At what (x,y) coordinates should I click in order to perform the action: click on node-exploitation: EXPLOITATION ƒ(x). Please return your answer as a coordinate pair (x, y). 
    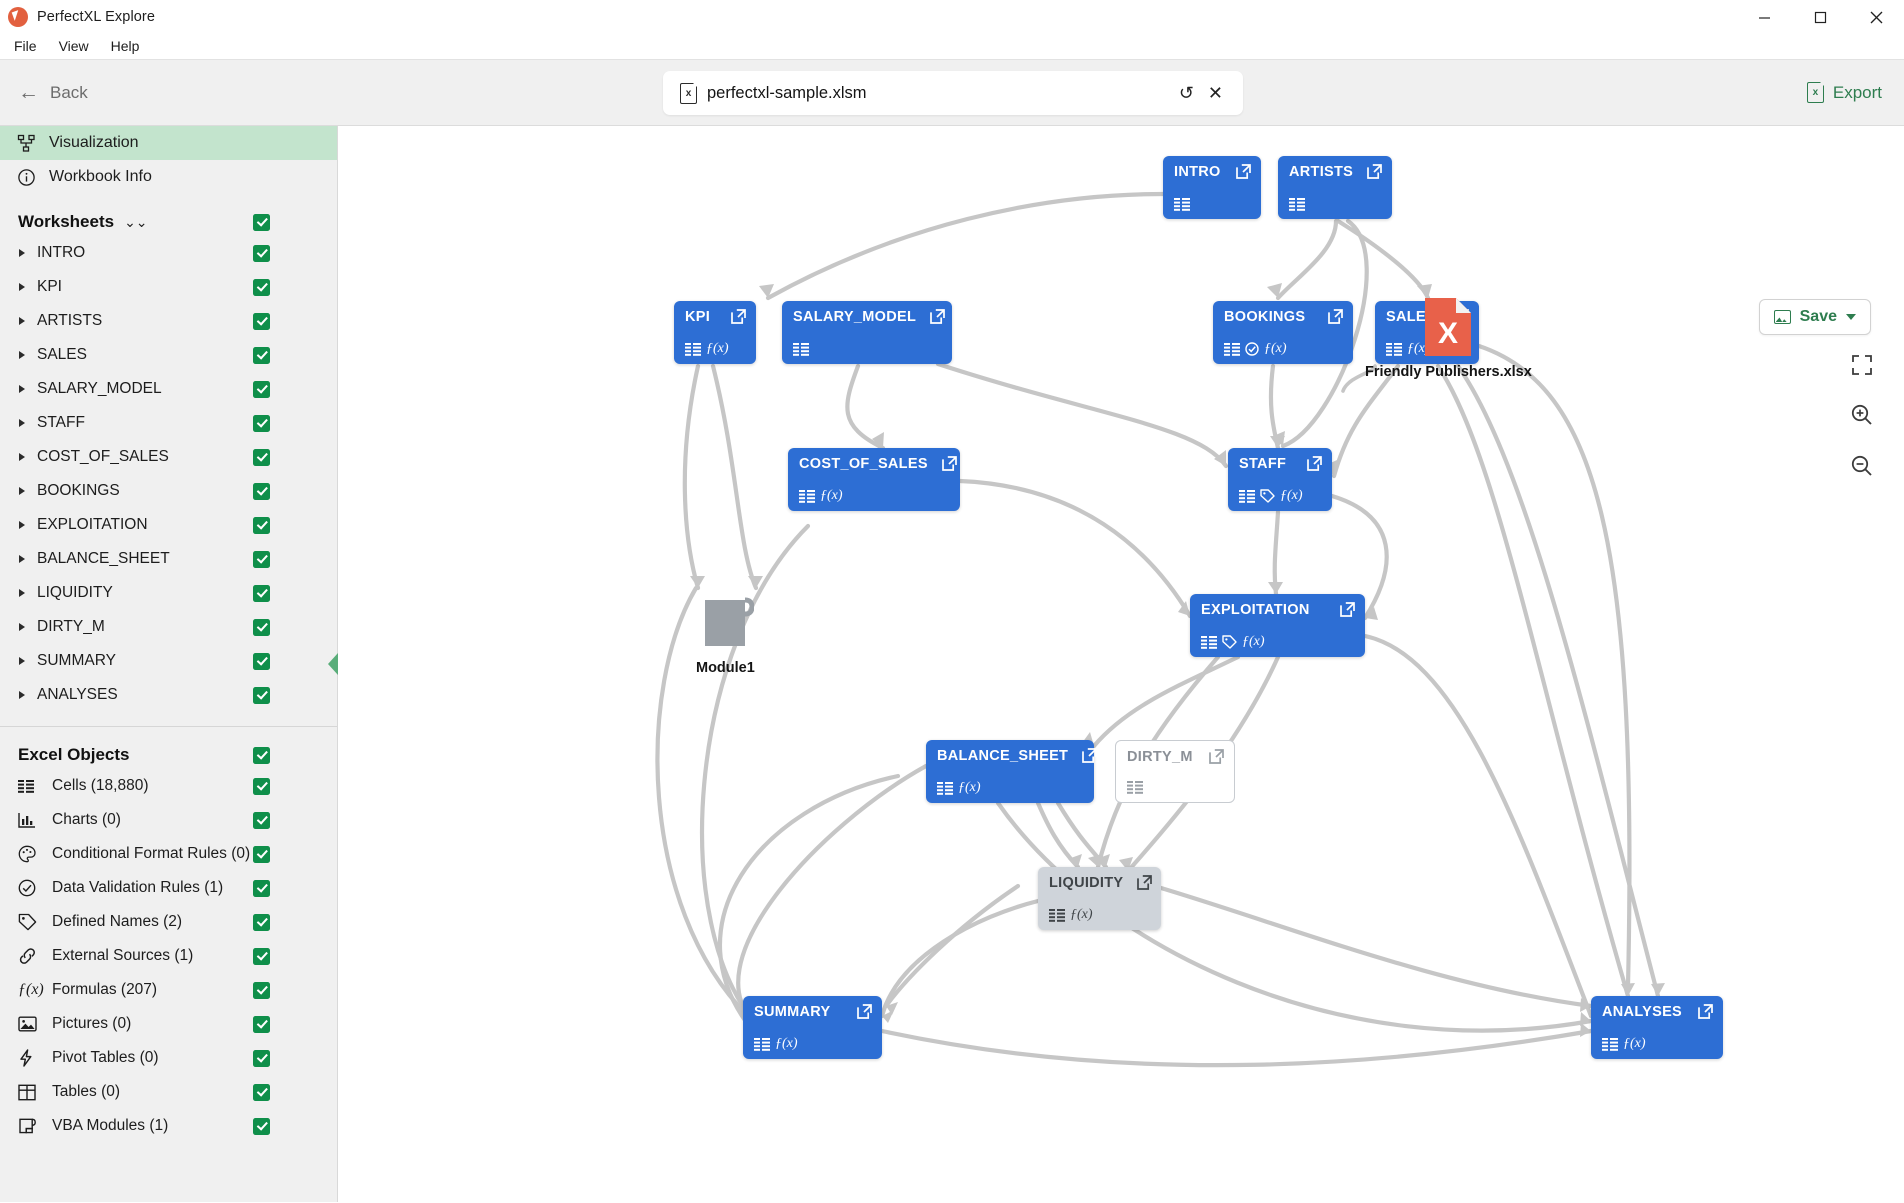
    Looking at the image, I should click on (1277, 625).